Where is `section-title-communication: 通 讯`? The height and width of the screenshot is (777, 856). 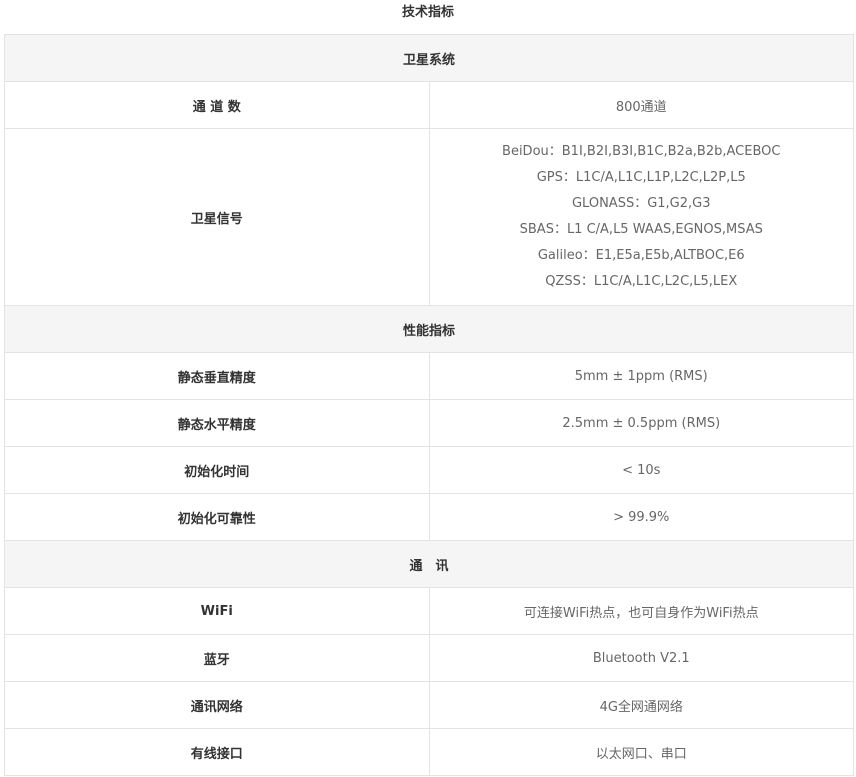
section-title-communication: 通 讯 is located at coordinates (429, 564).